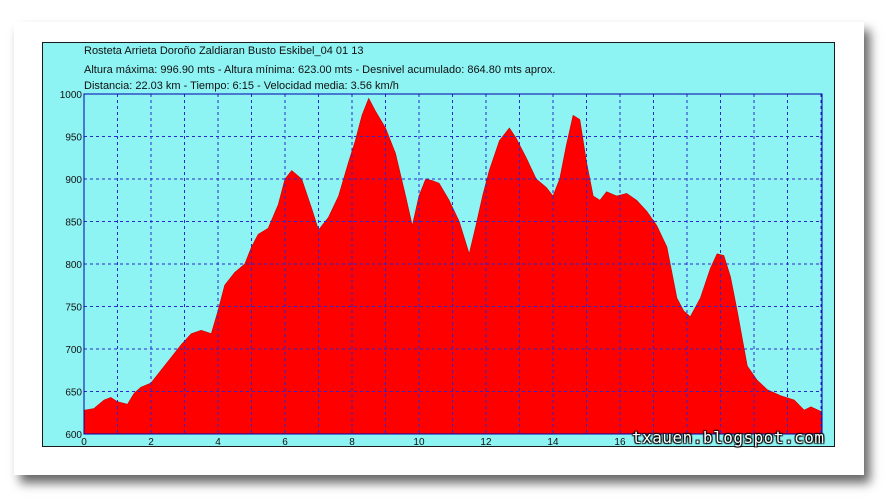 This screenshot has height=499, width=887. What do you see at coordinates (73, 138) in the screenshot?
I see `y-tick-label: 950` at bounding box center [73, 138].